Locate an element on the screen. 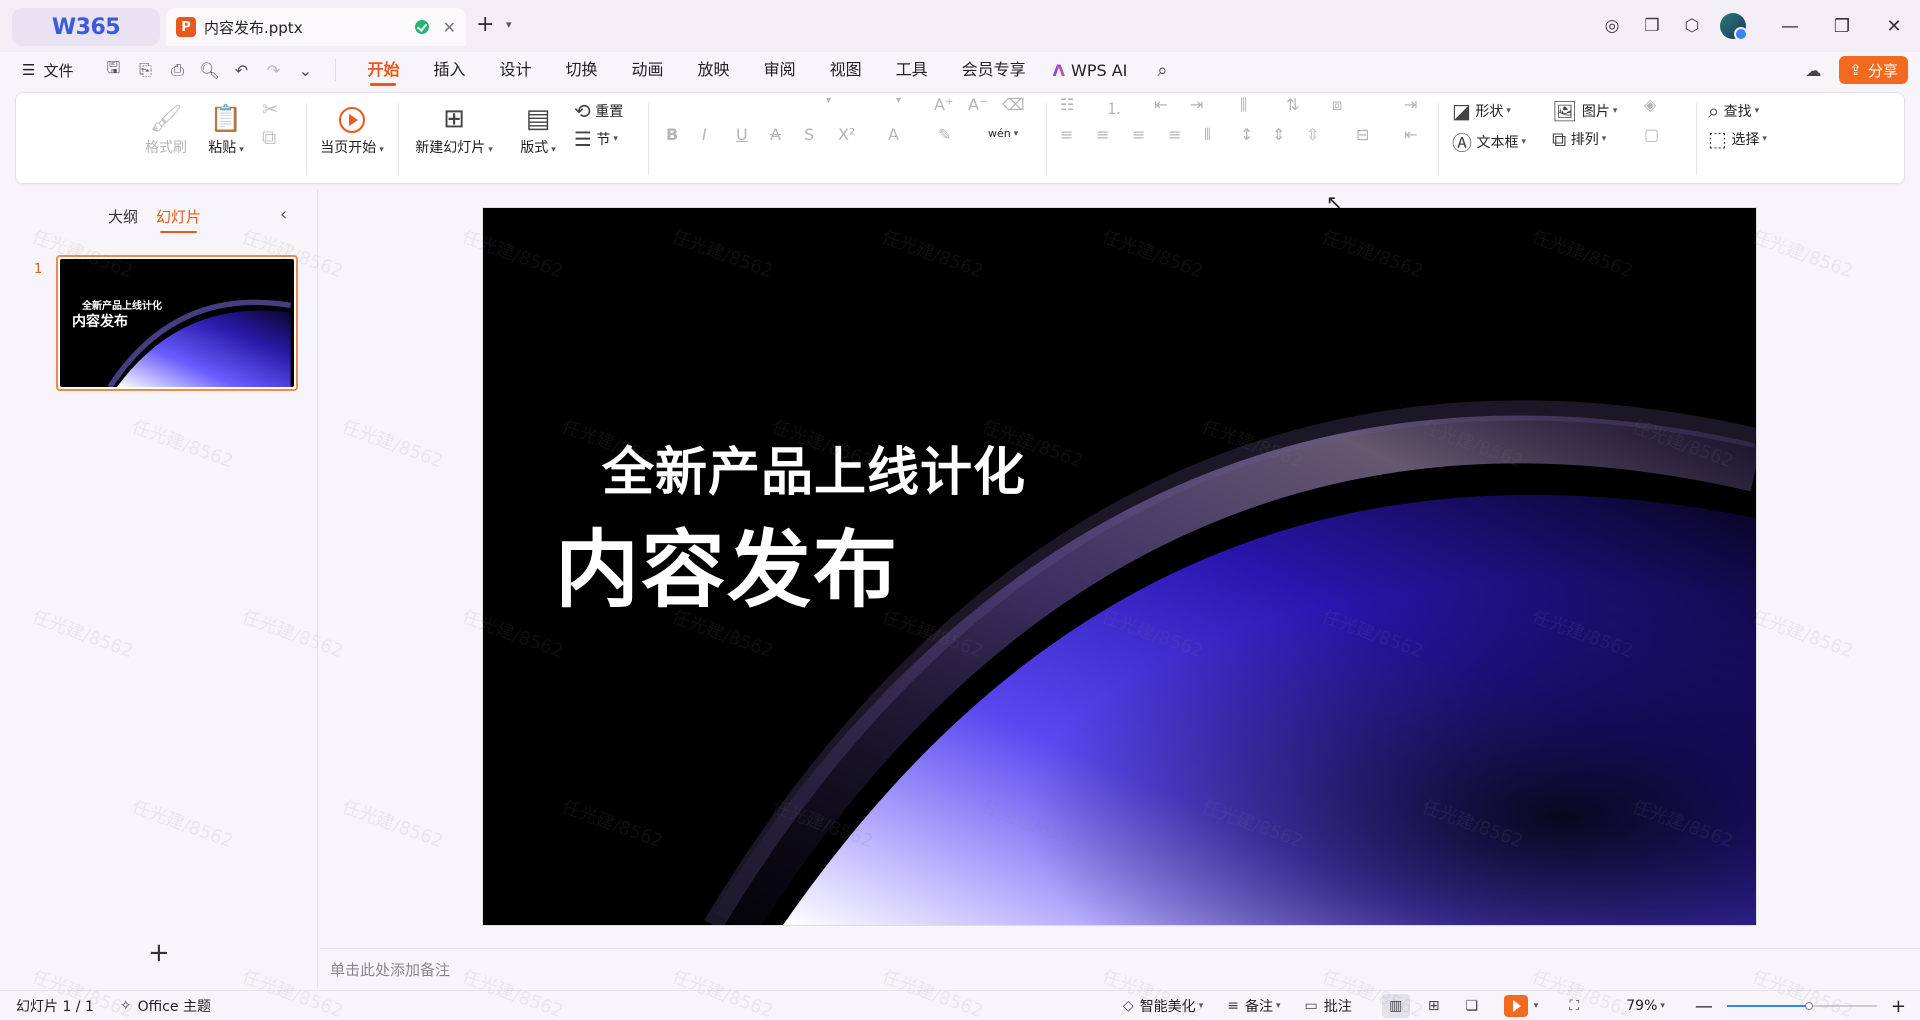 The height and width of the screenshot is (1020, 1920). share-button: ⇪ 分享 is located at coordinates (1873, 70).